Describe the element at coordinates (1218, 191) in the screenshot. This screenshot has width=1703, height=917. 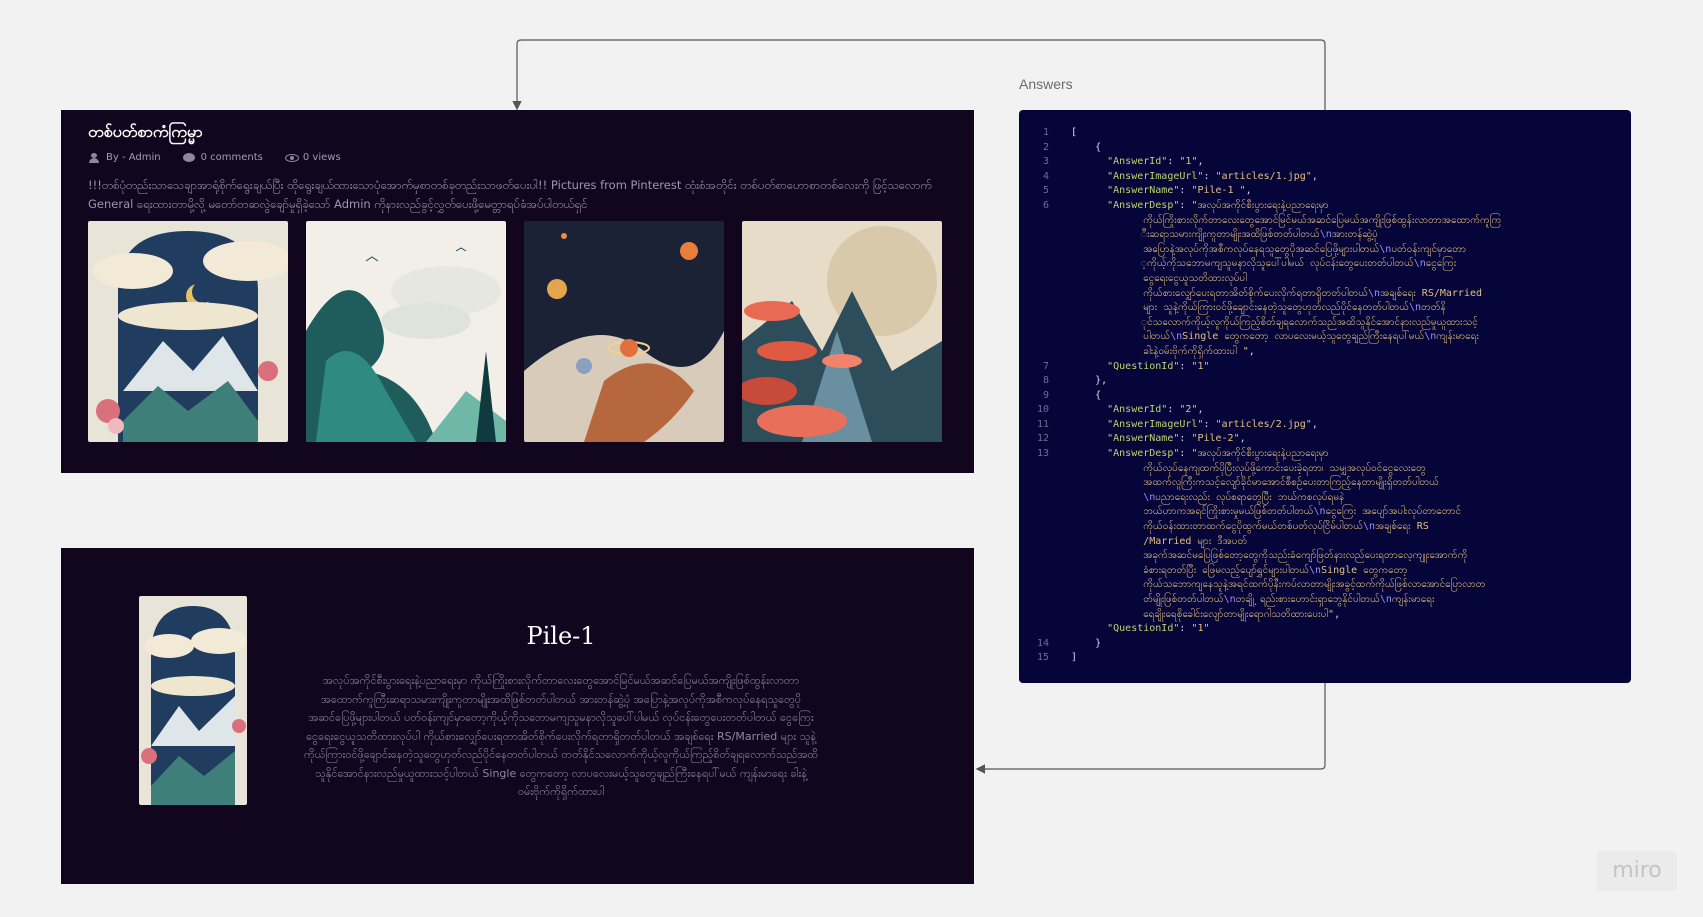
I see `code-token: "Pile-1 "` at that location.